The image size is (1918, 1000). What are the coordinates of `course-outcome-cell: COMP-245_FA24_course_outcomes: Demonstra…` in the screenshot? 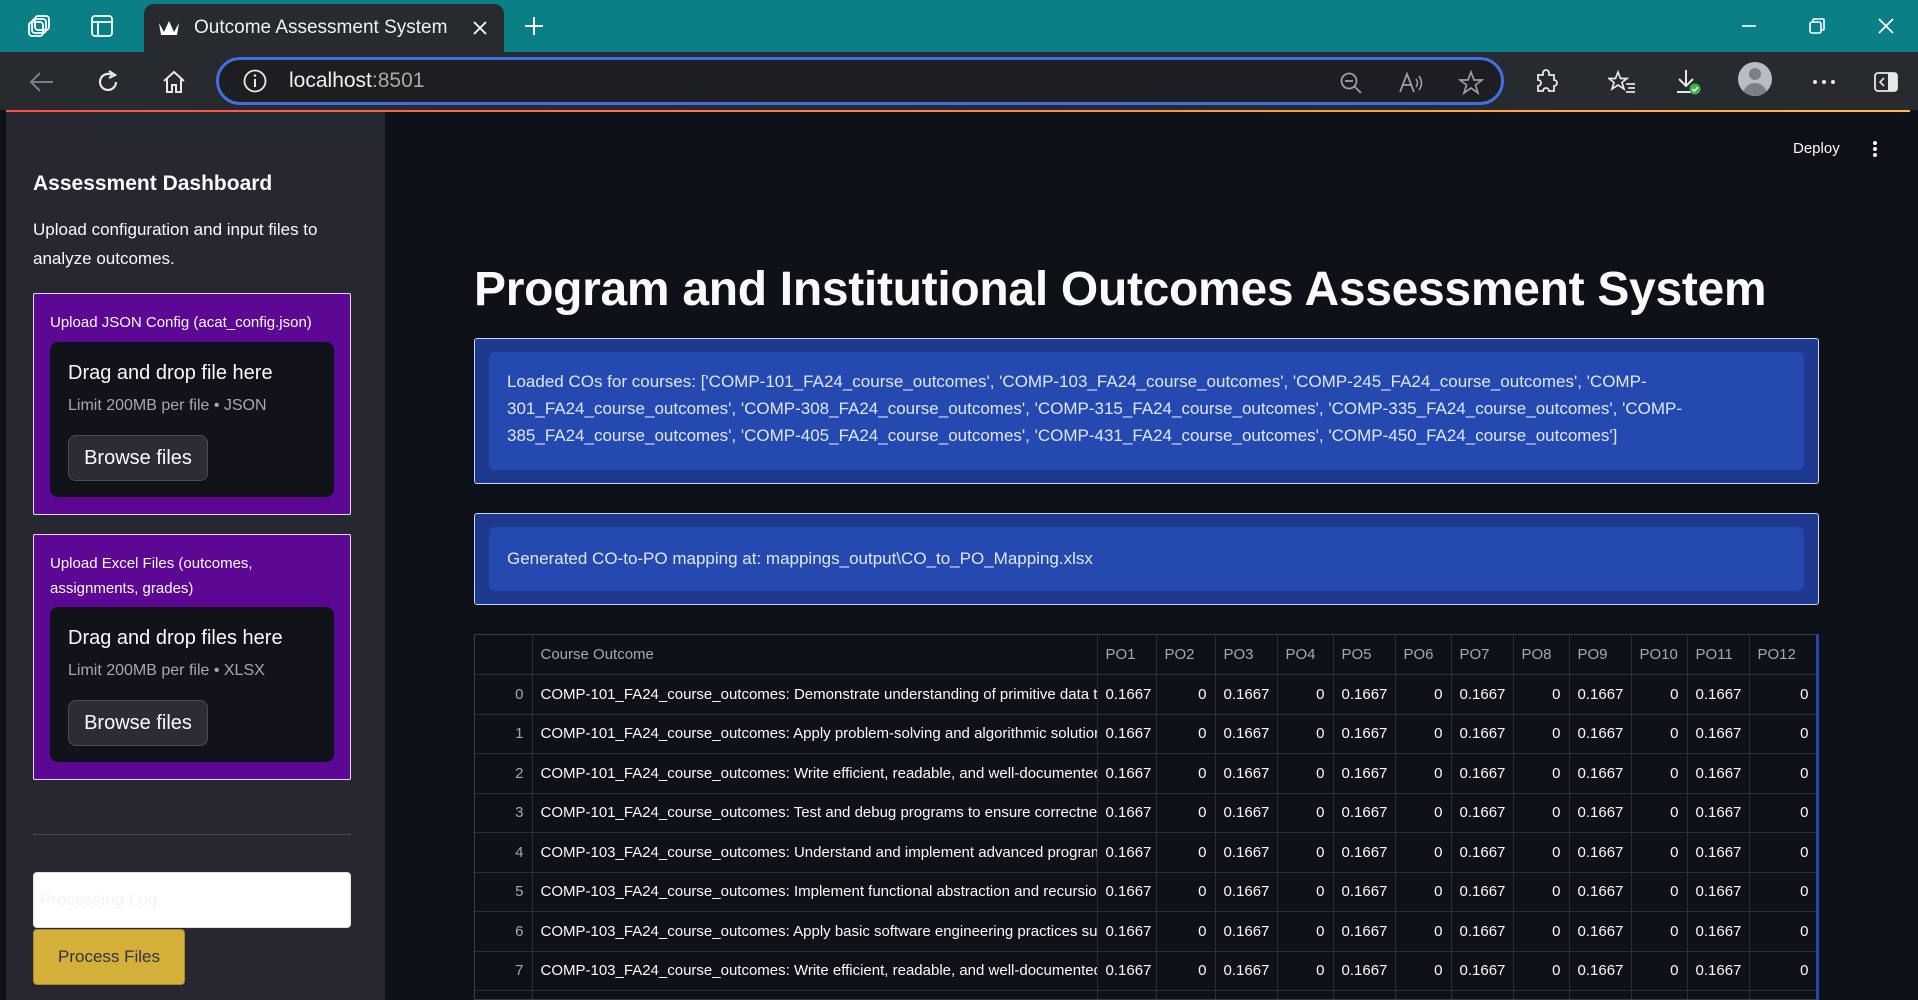 It's located at (815, 994).